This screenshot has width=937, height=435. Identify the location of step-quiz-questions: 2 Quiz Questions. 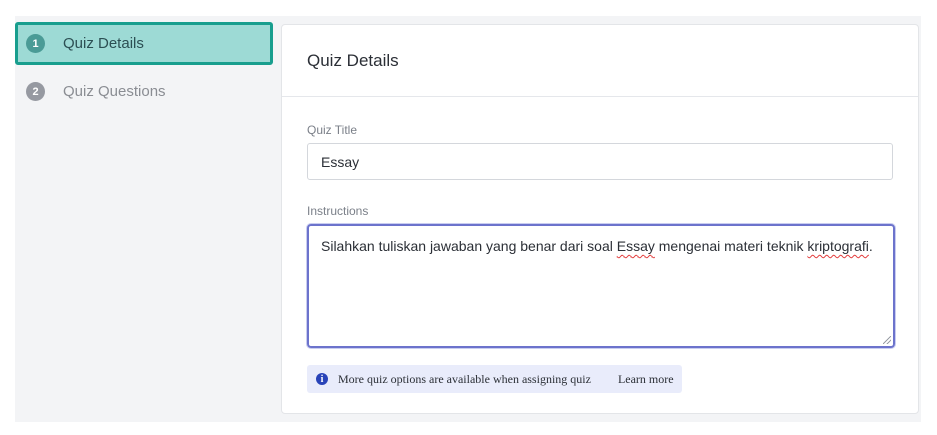
(144, 91).